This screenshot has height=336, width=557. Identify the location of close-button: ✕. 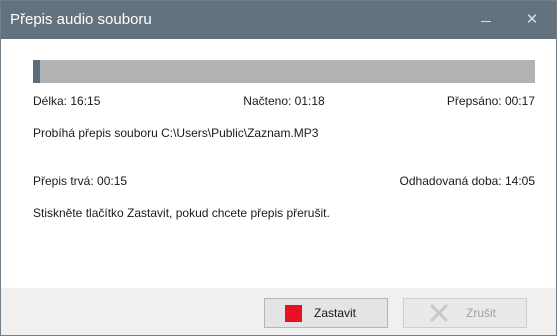
(532, 20).